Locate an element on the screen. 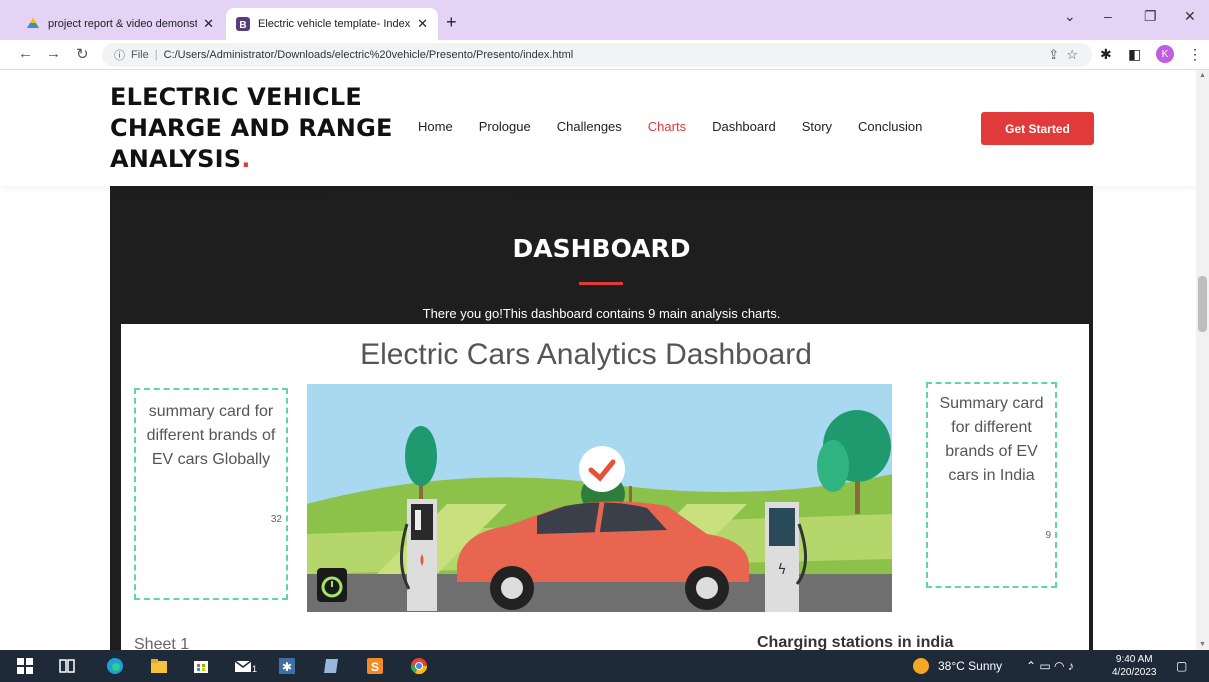 This screenshot has height=682, width=1209. time-text: 9:40 AM is located at coordinates (1134, 659).